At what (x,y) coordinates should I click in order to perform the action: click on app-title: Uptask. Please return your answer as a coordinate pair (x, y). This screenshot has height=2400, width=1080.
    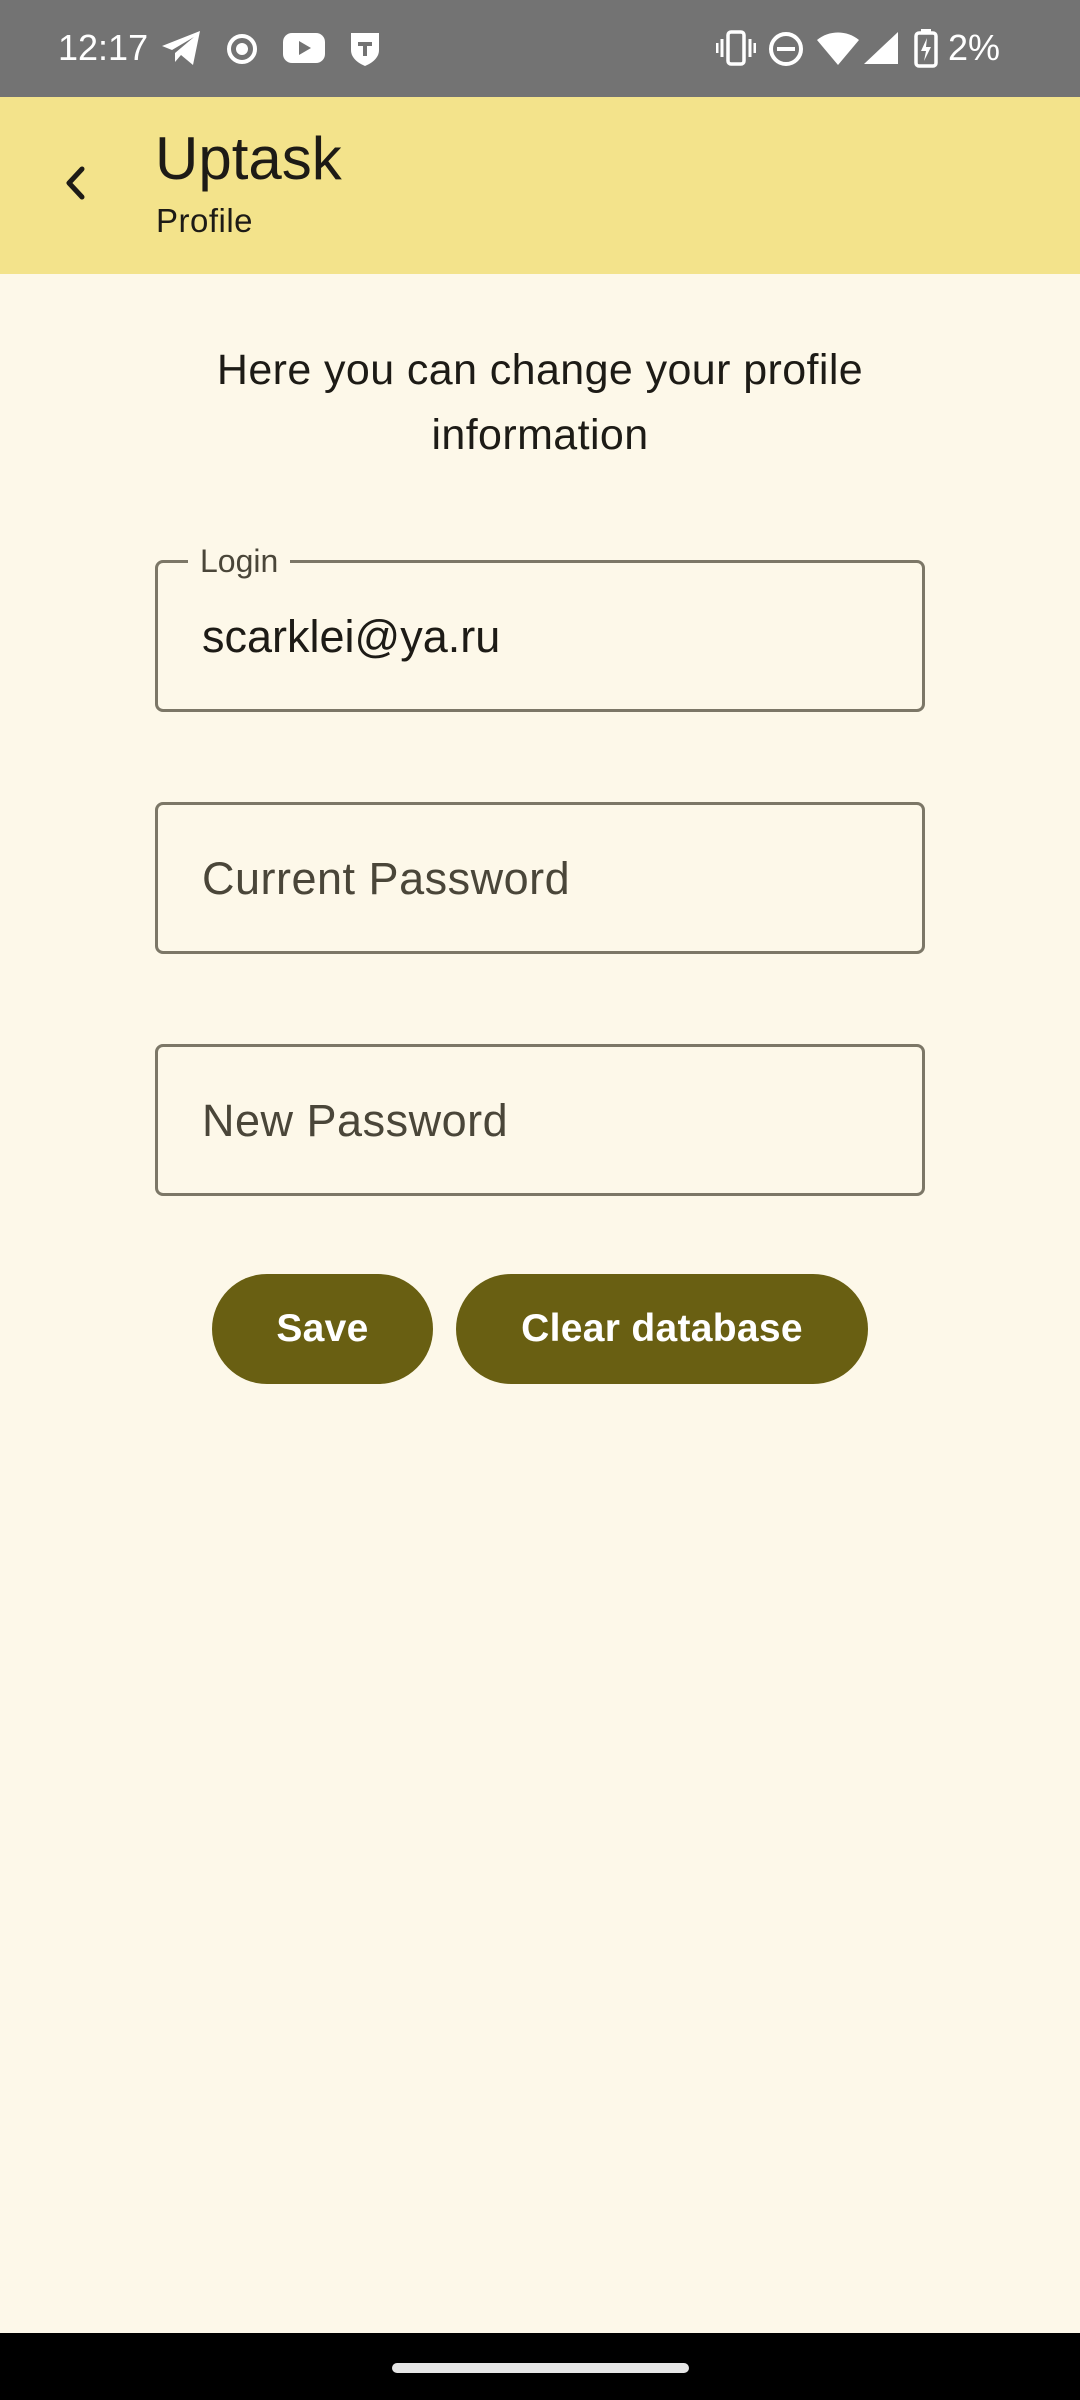
    Looking at the image, I should click on (248, 158).